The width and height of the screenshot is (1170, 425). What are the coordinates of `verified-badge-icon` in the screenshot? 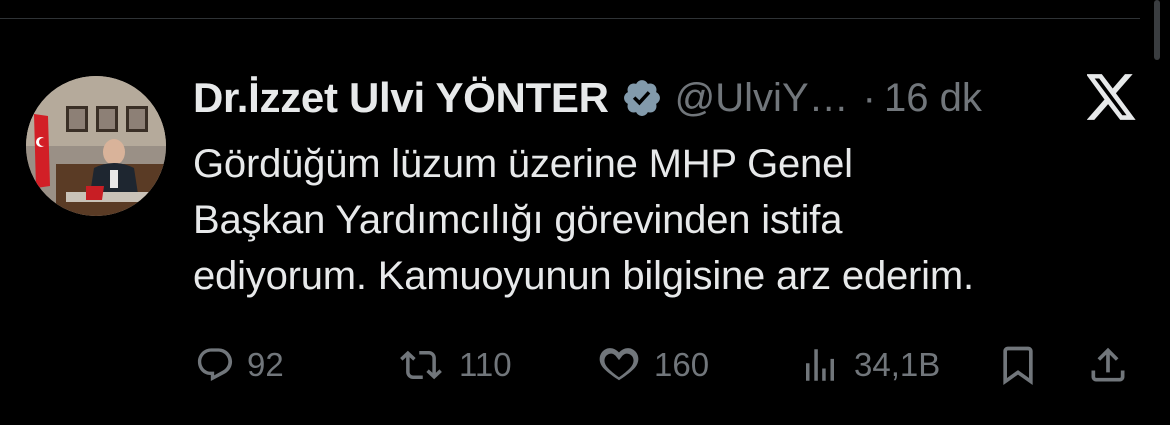 It's located at (641, 98).